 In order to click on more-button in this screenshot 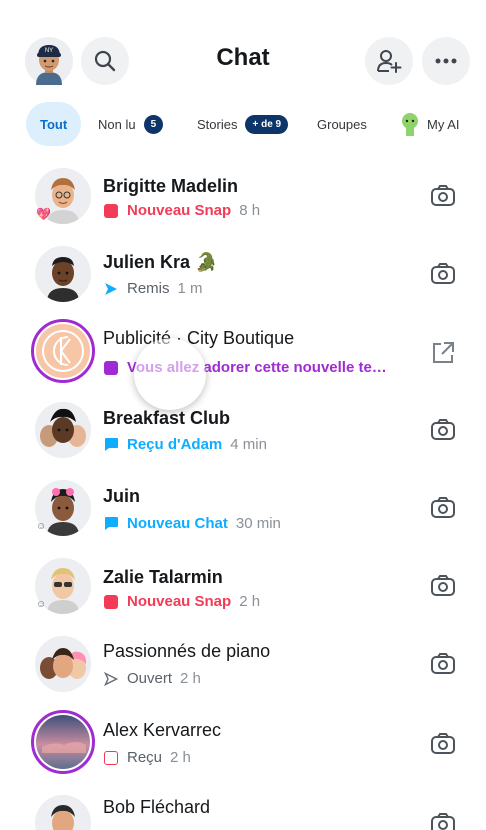, I will do `click(446, 61)`.